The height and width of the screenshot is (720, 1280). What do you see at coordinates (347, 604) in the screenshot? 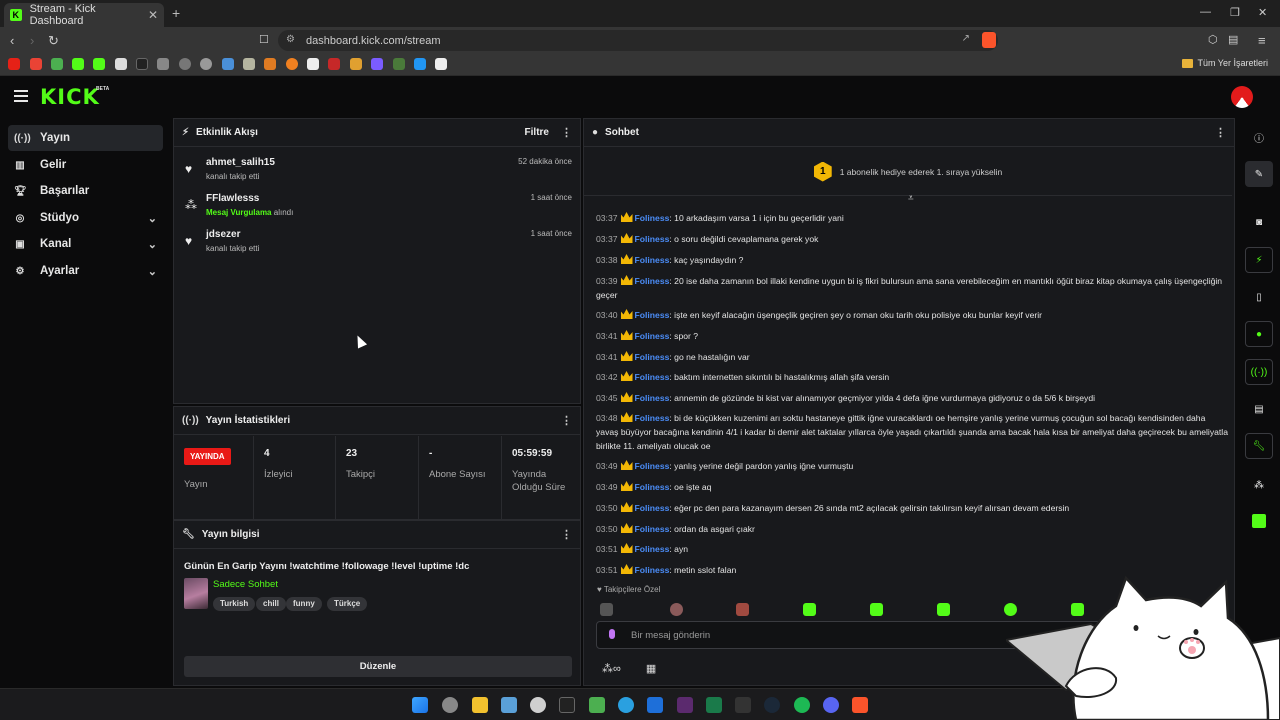
I see `tag: Türkçe` at bounding box center [347, 604].